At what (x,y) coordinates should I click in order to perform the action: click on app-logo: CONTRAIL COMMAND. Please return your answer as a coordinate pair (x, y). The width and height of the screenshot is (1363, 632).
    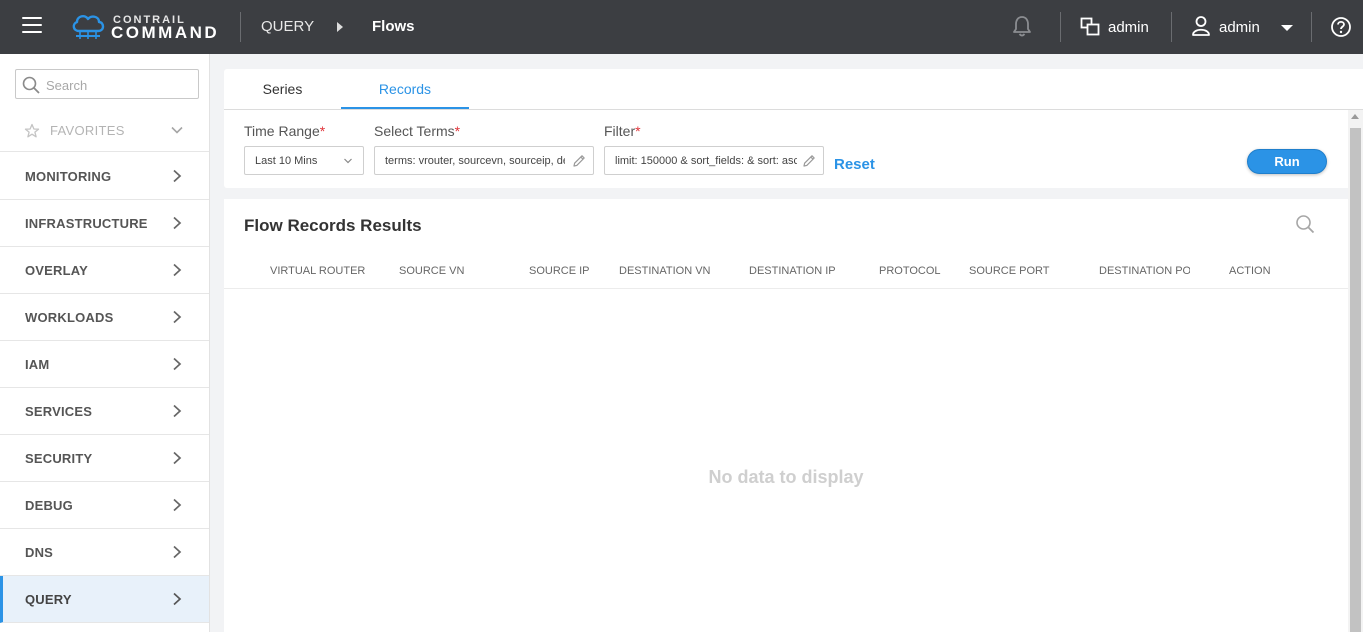
    Looking at the image, I should click on (145, 27).